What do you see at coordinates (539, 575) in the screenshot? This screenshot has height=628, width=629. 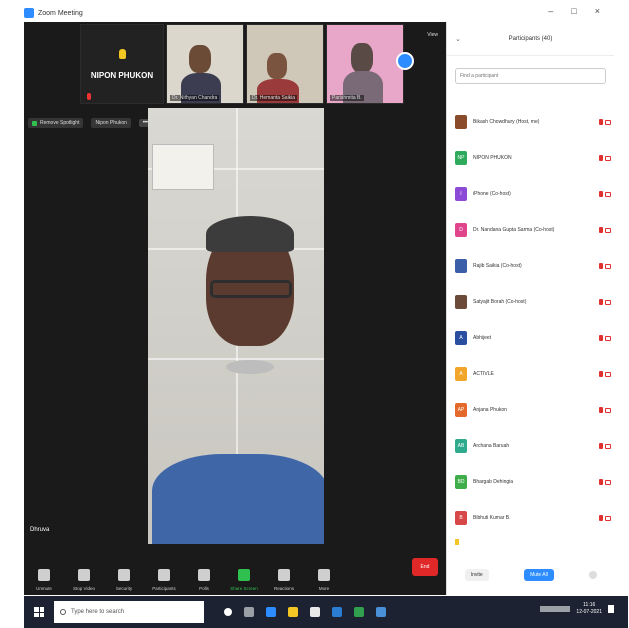 I see `mute-all-button: Mute All` at bounding box center [539, 575].